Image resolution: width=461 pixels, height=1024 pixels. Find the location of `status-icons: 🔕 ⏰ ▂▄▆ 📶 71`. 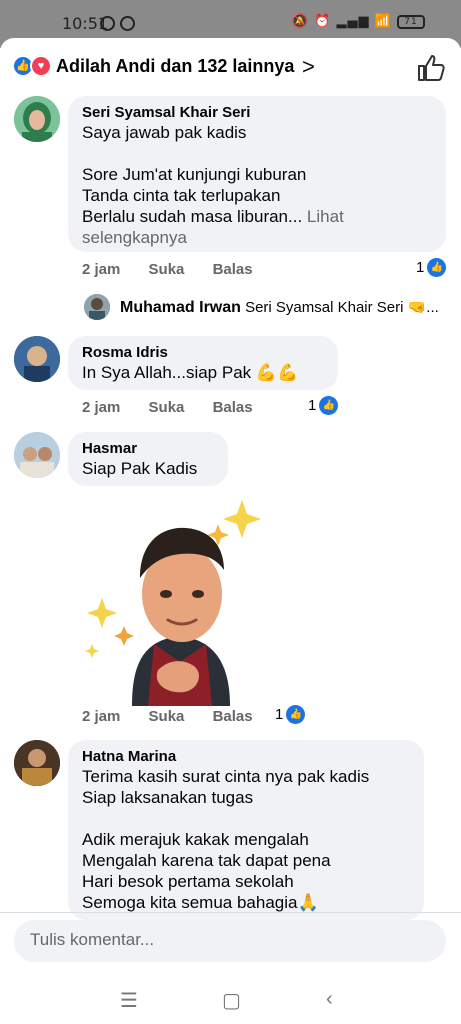

status-icons: 🔕 ⏰ ▂▄▆ 📶 71 is located at coordinates (358, 21).